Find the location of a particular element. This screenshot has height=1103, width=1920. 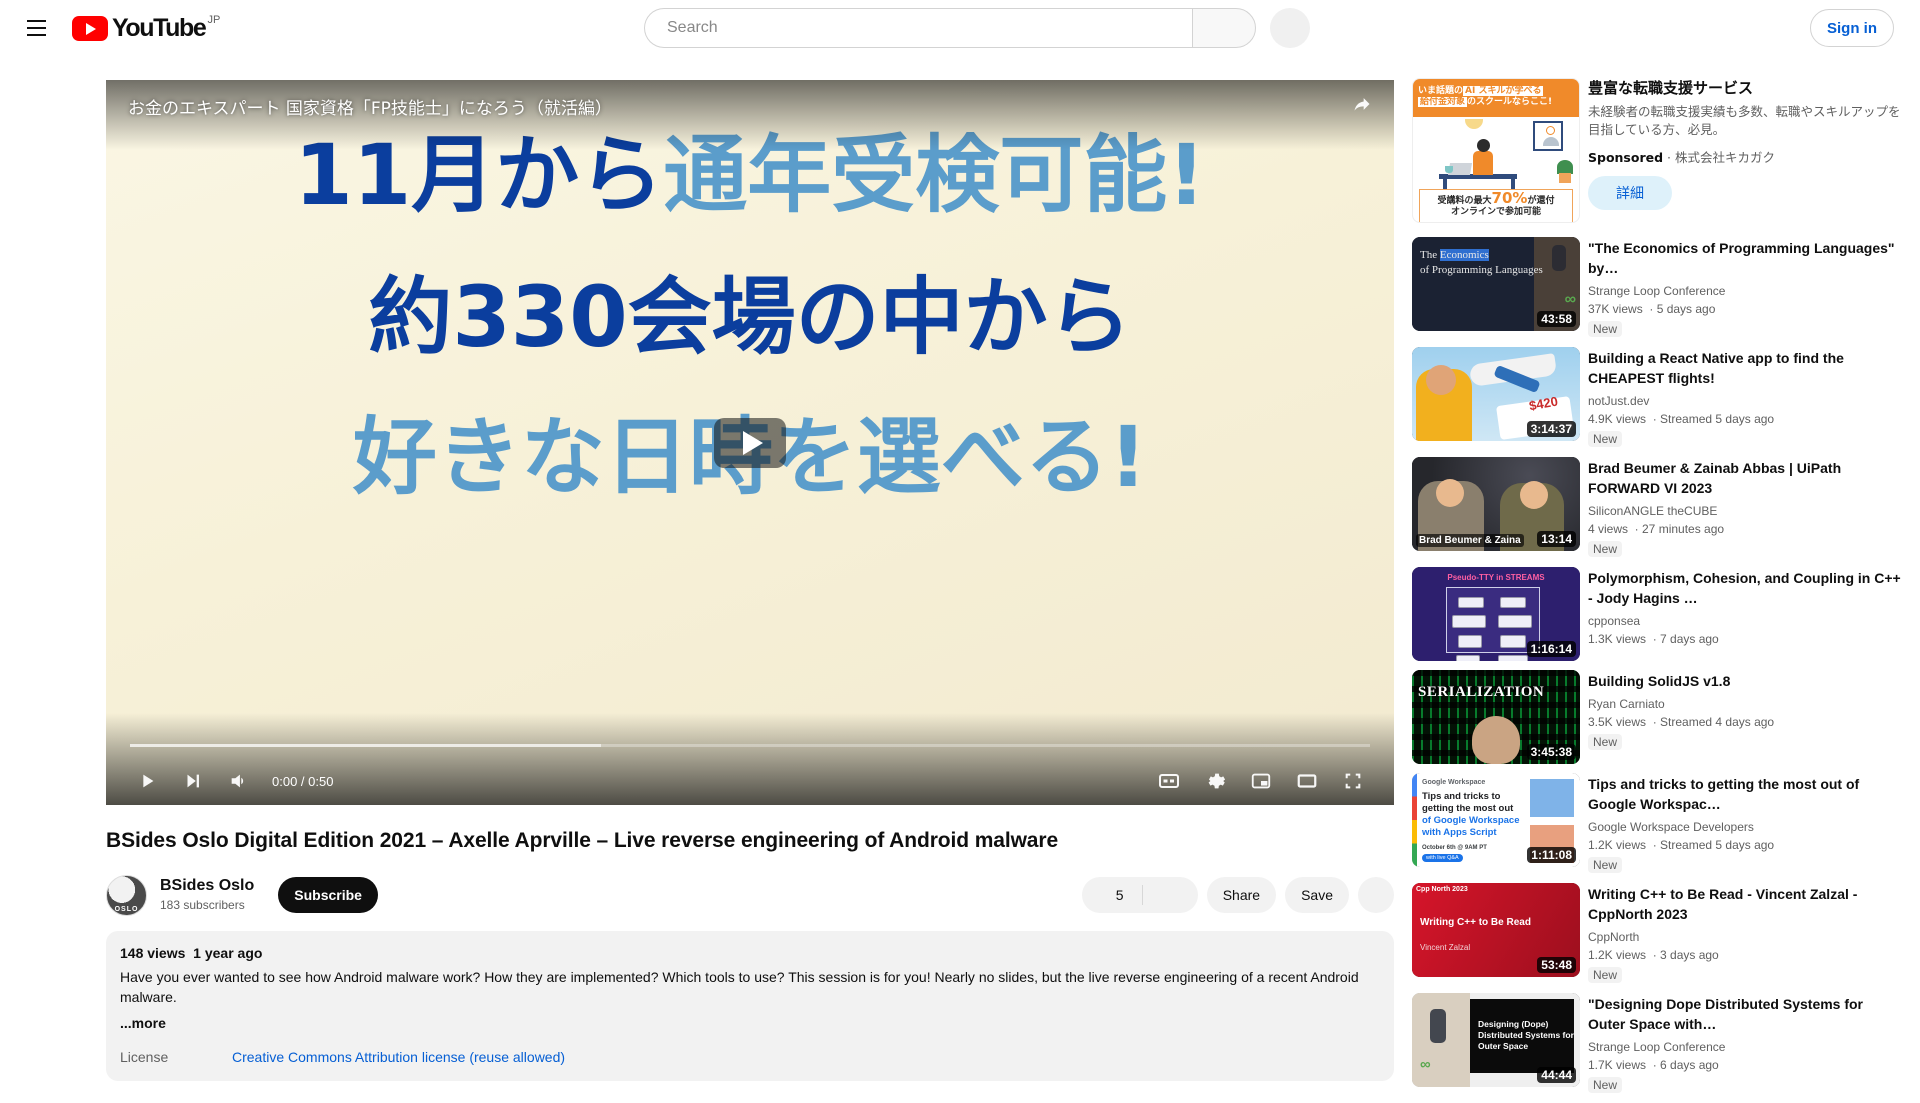

sponsored-cta-button: 詳細 is located at coordinates (1630, 193).